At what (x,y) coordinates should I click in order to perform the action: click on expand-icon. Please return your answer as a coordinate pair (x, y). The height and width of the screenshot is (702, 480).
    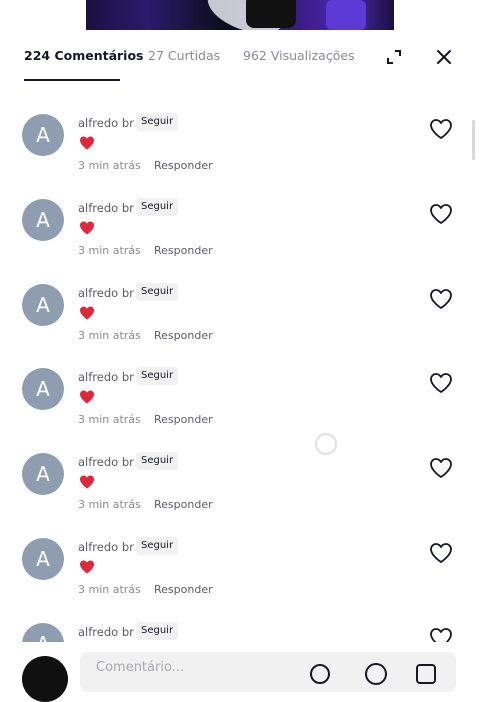
    Looking at the image, I should click on (394, 57).